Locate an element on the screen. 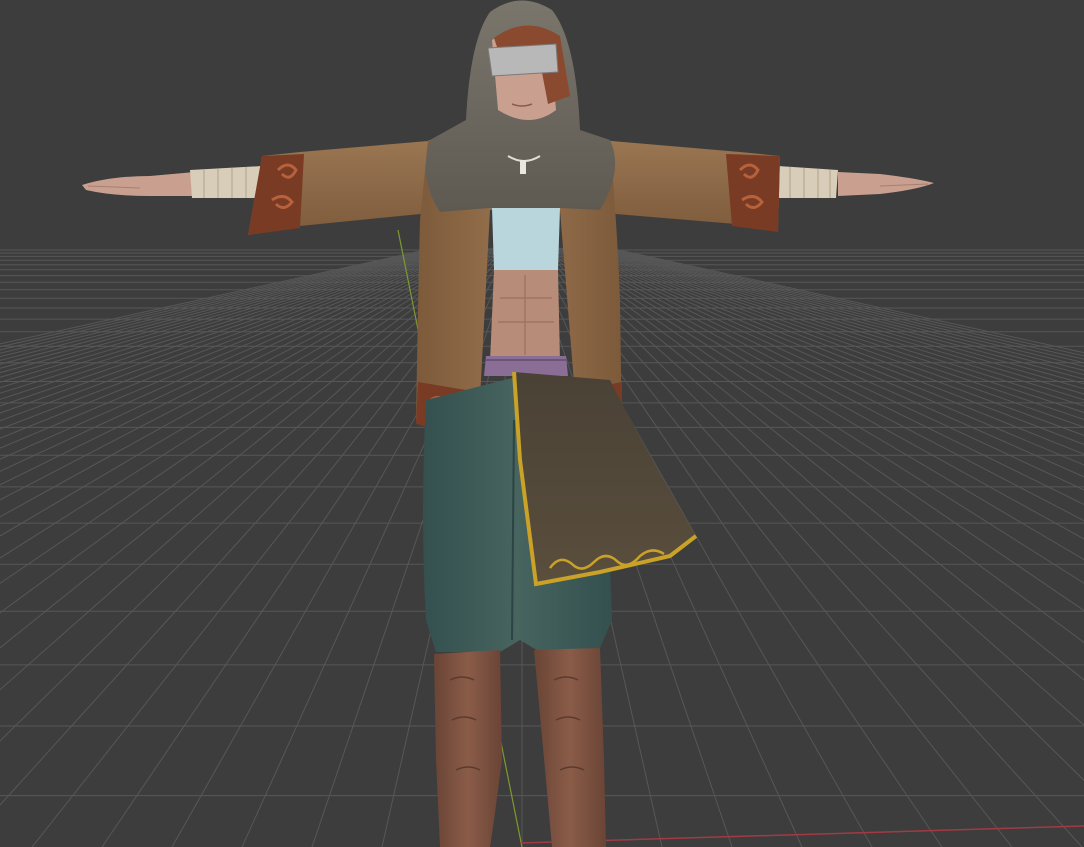 This screenshot has width=1084, height=847. visor is located at coordinates (523, 60).